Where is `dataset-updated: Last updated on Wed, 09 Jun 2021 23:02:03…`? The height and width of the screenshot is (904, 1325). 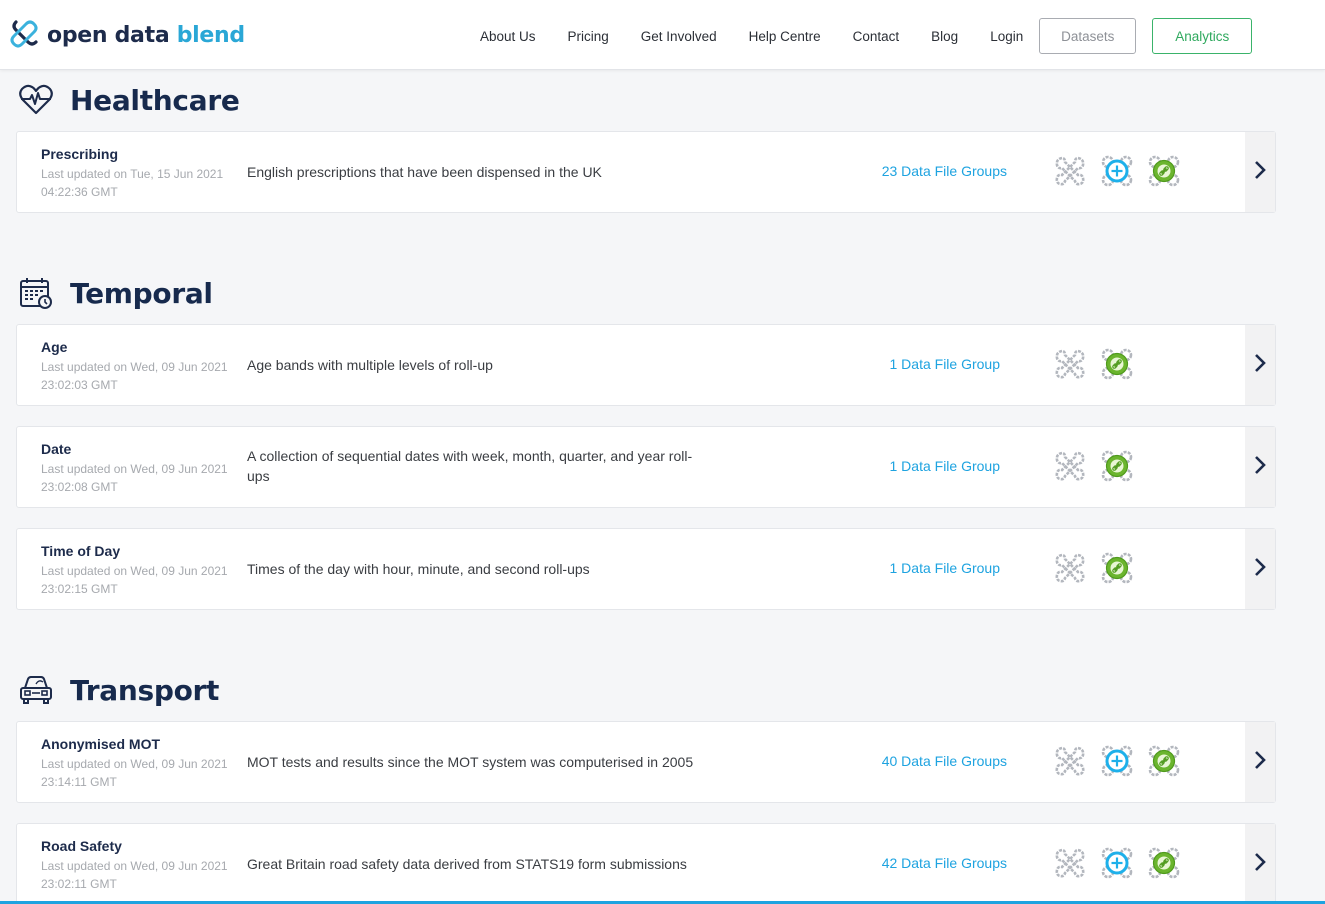
dataset-updated: Last updated on Wed, 09 Jun 2021 23:02:03… is located at coordinates (134, 376).